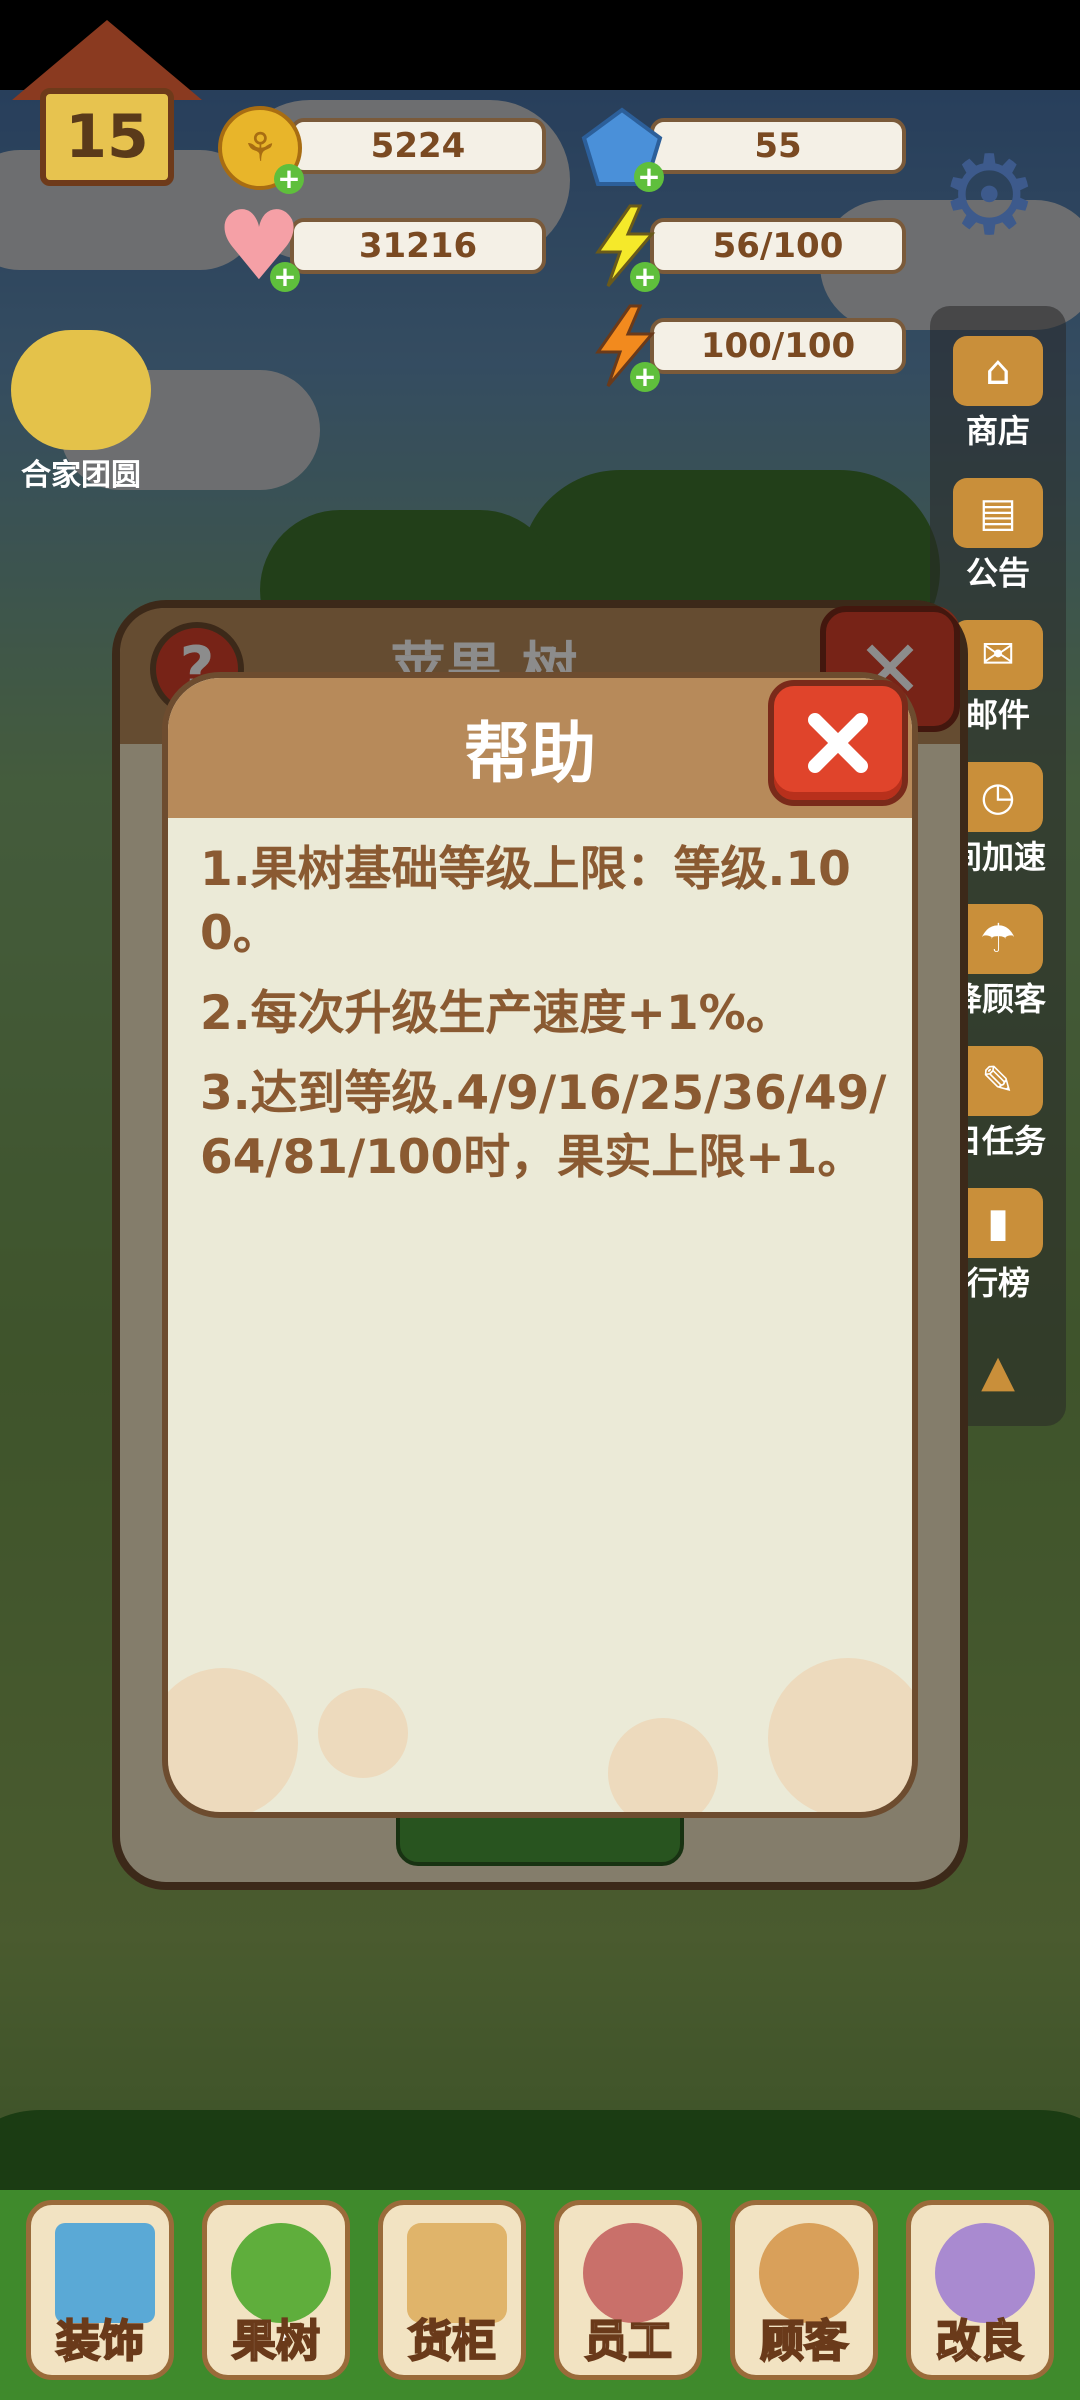 The width and height of the screenshot is (1080, 2400). Describe the element at coordinates (997, 573) in the screenshot. I see `side-item-label: 公告` at that location.